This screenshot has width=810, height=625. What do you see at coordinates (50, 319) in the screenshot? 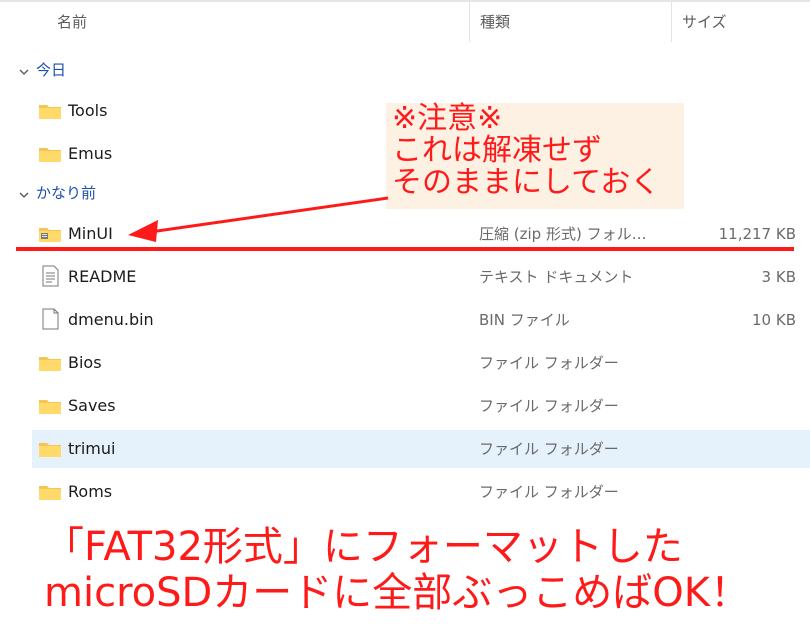
I see `file-icon` at bounding box center [50, 319].